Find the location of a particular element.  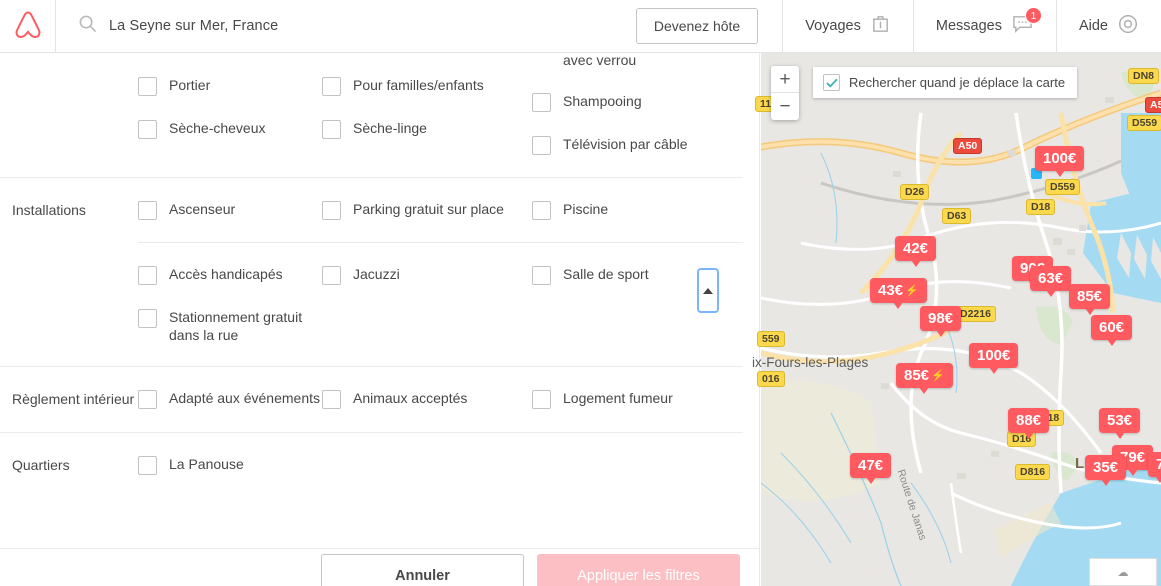

panel-scrollbar is located at coordinates (708, 290).